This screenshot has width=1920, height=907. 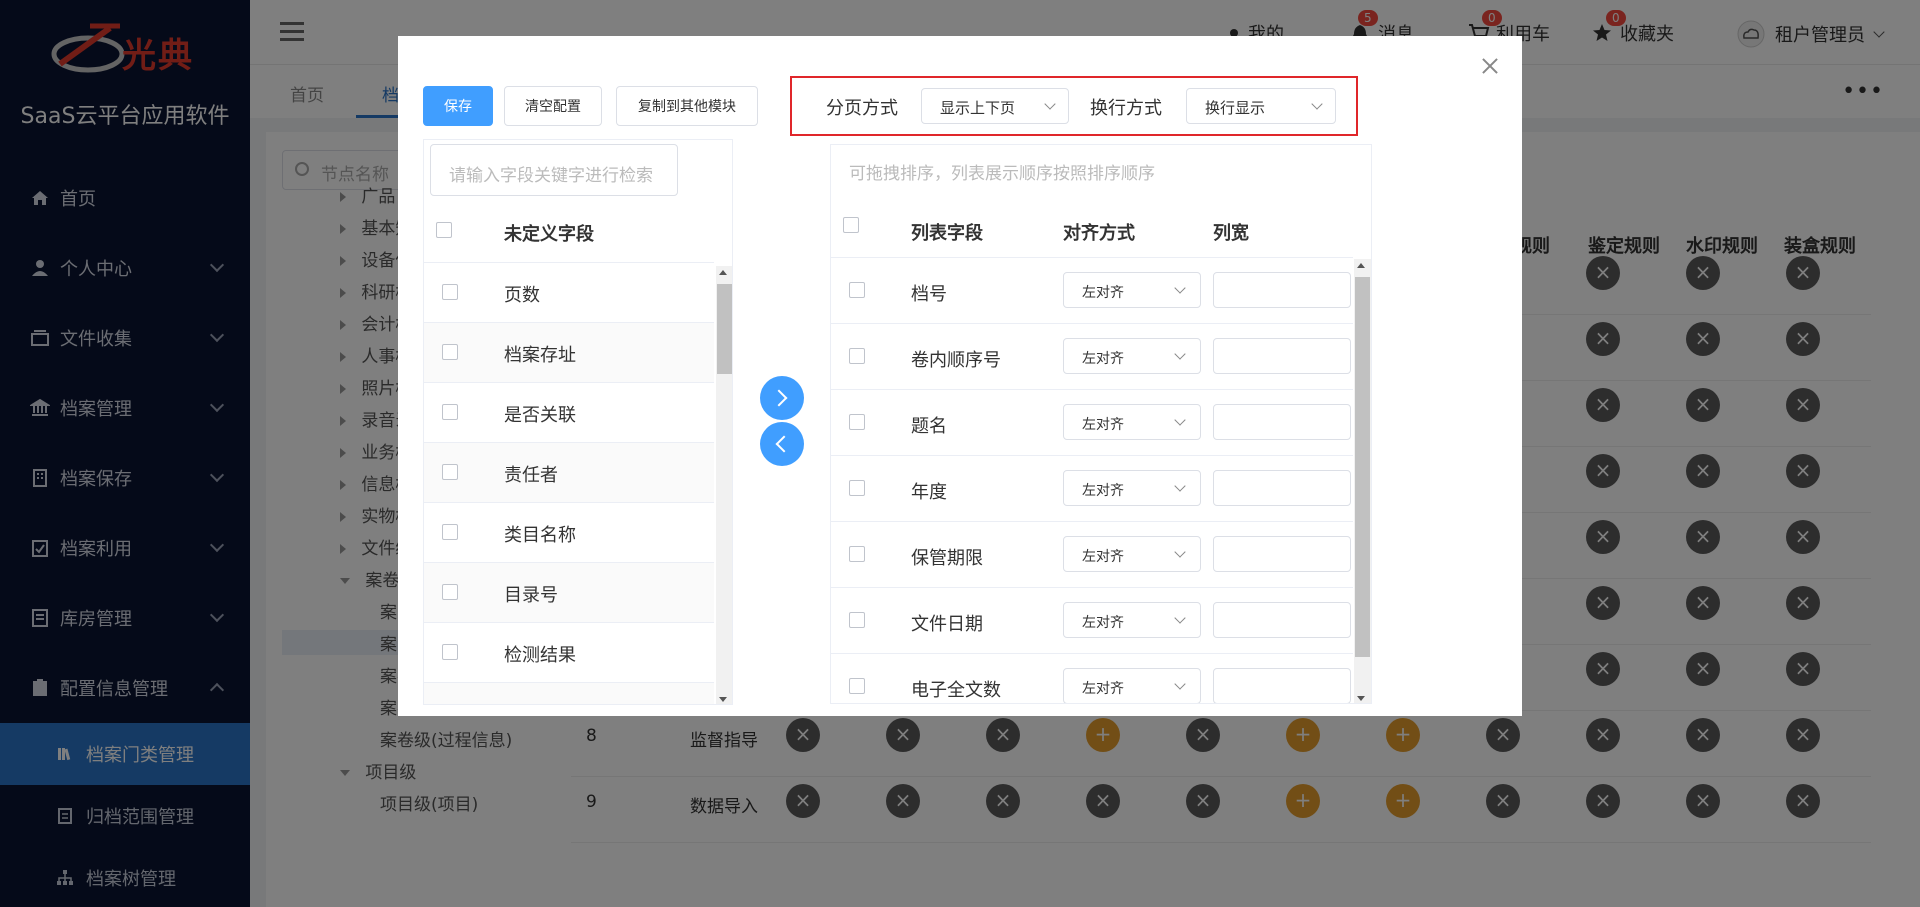 What do you see at coordinates (540, 535) in the screenshot?
I see `field-label: 类目名称` at bounding box center [540, 535].